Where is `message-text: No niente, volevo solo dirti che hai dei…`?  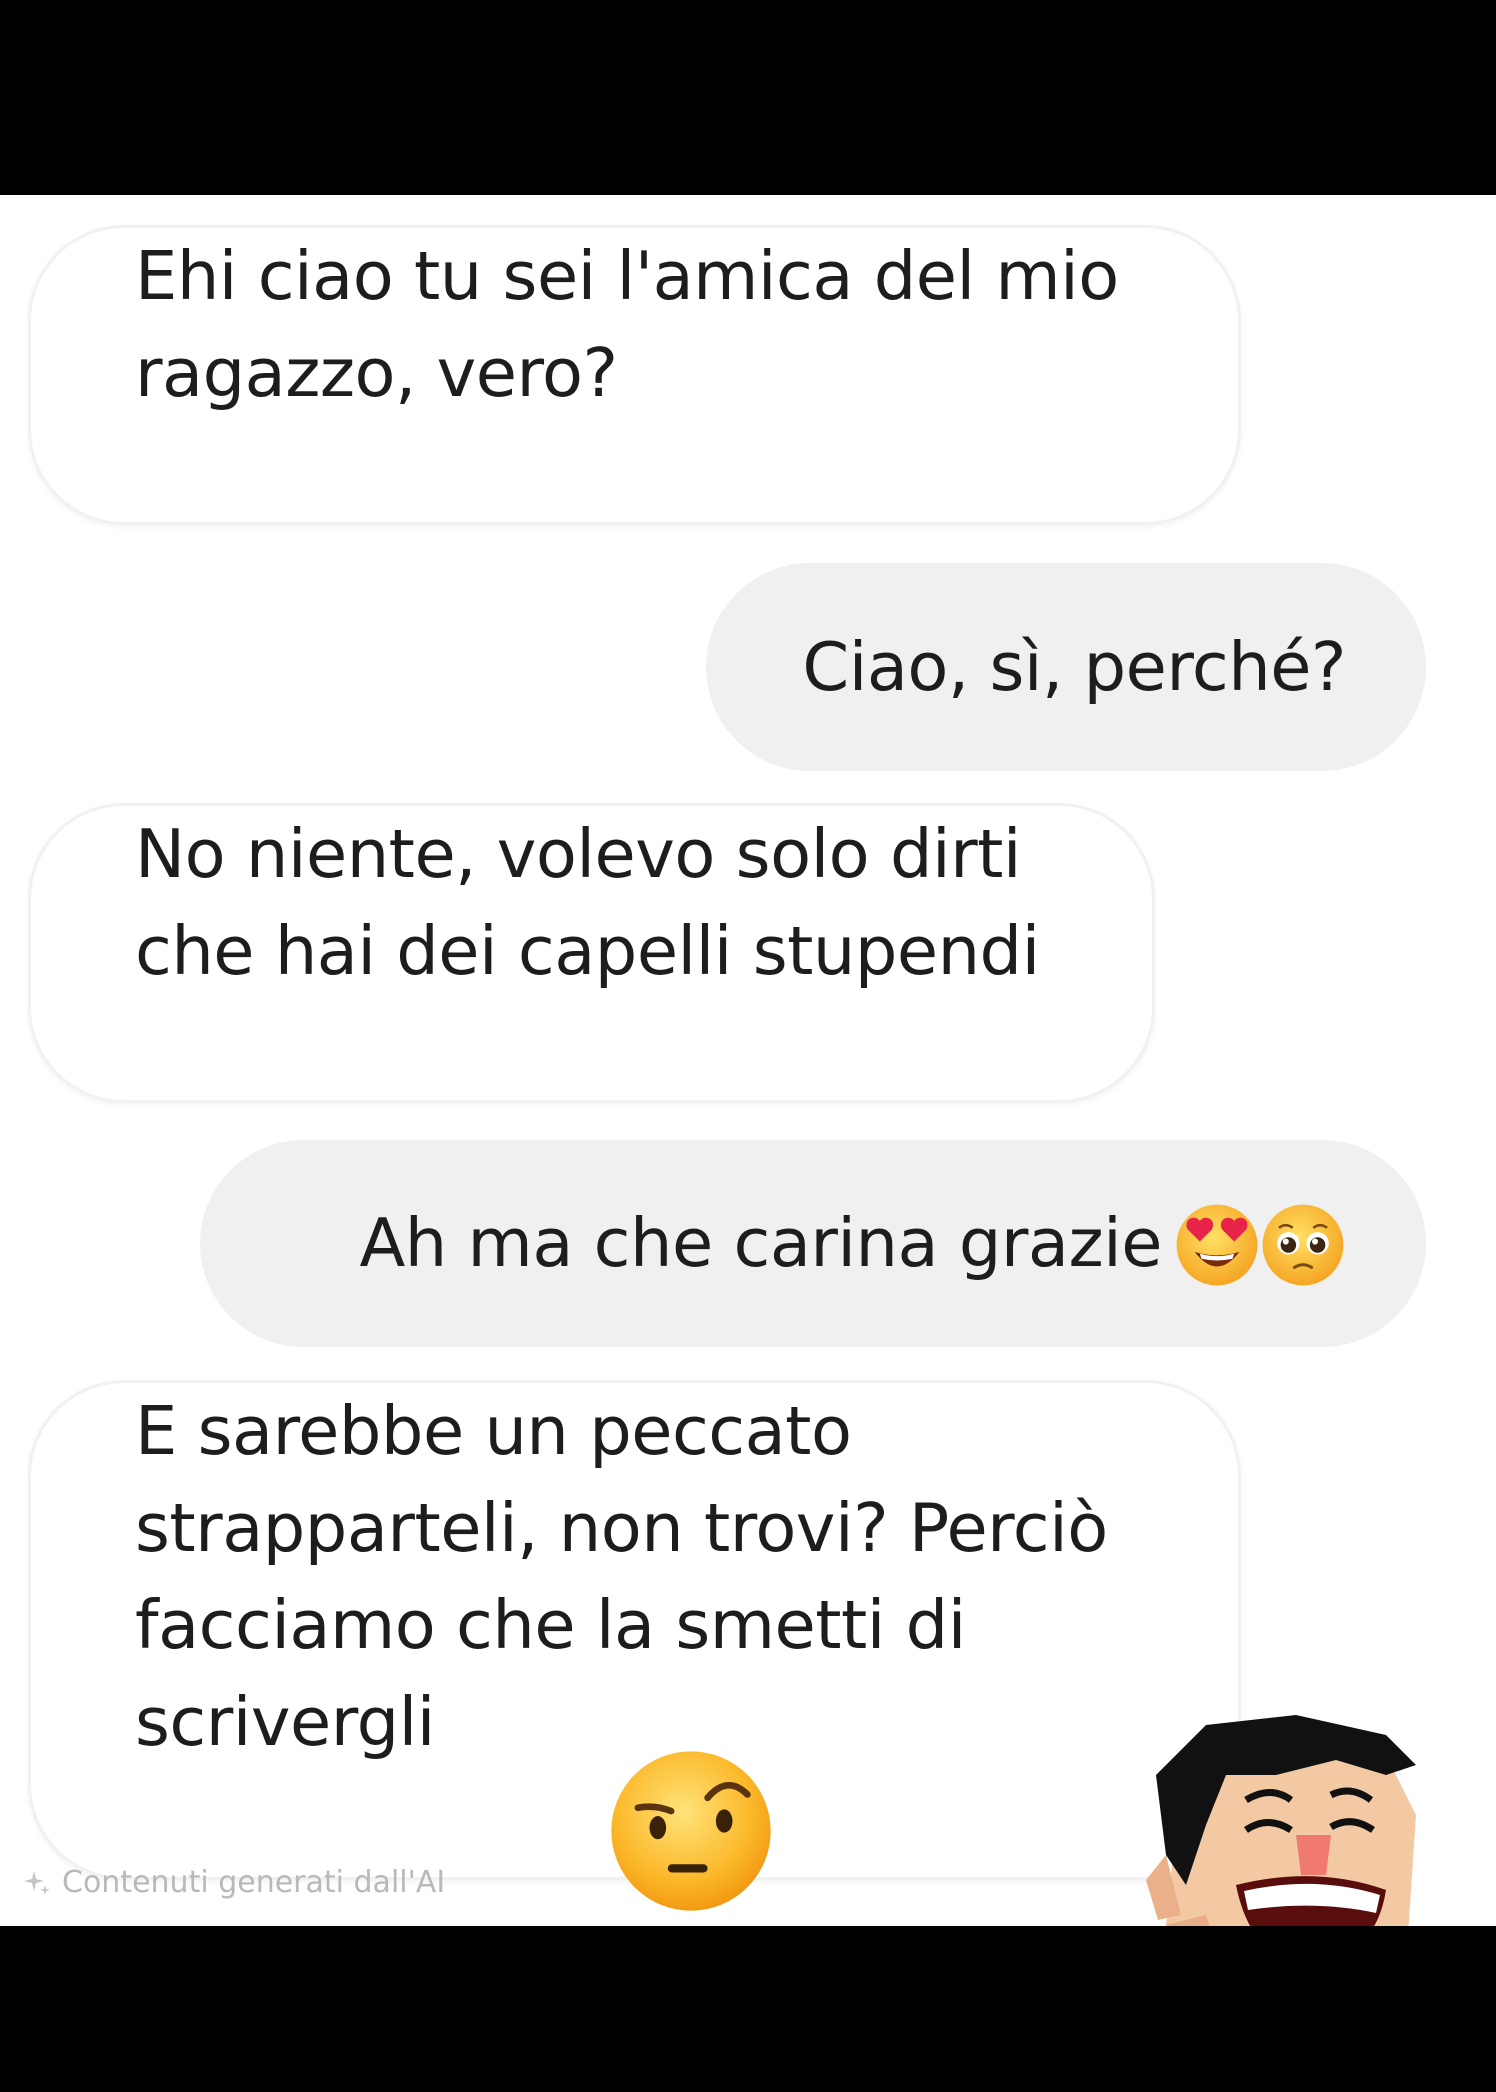 message-text: No niente, volevo solo dirti che hai dei… is located at coordinates (587, 902).